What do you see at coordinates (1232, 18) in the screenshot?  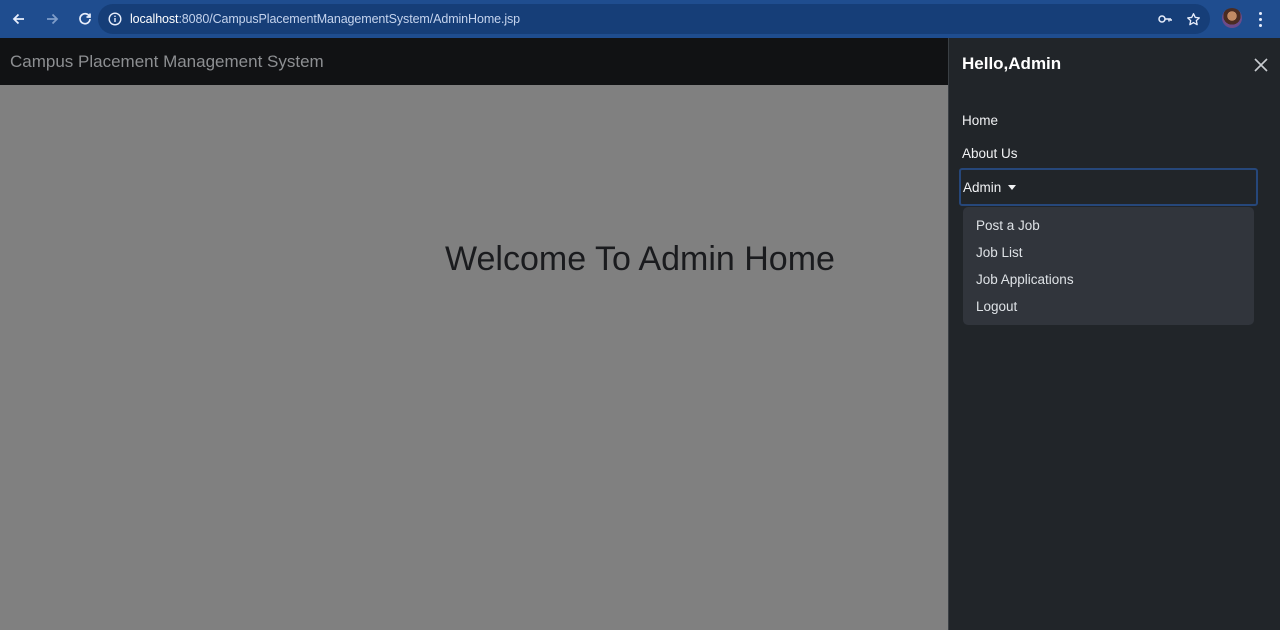 I see `profile-avatar` at bounding box center [1232, 18].